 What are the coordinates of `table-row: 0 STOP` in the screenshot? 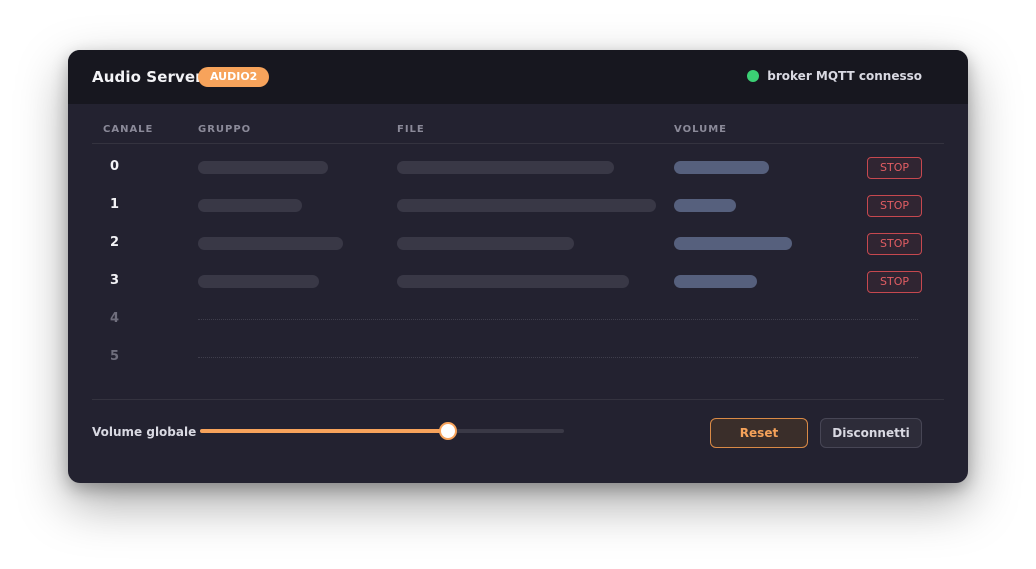 It's located at (518, 169).